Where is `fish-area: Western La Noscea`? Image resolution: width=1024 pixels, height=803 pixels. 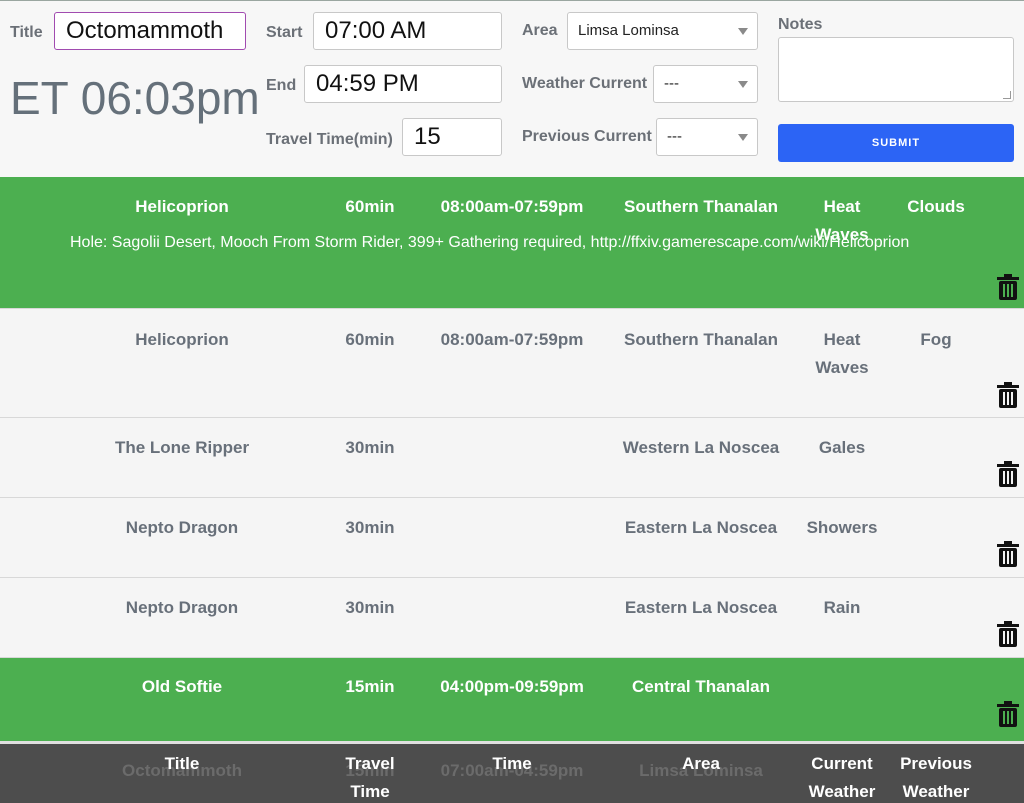 fish-area: Western La Noscea is located at coordinates (701, 447).